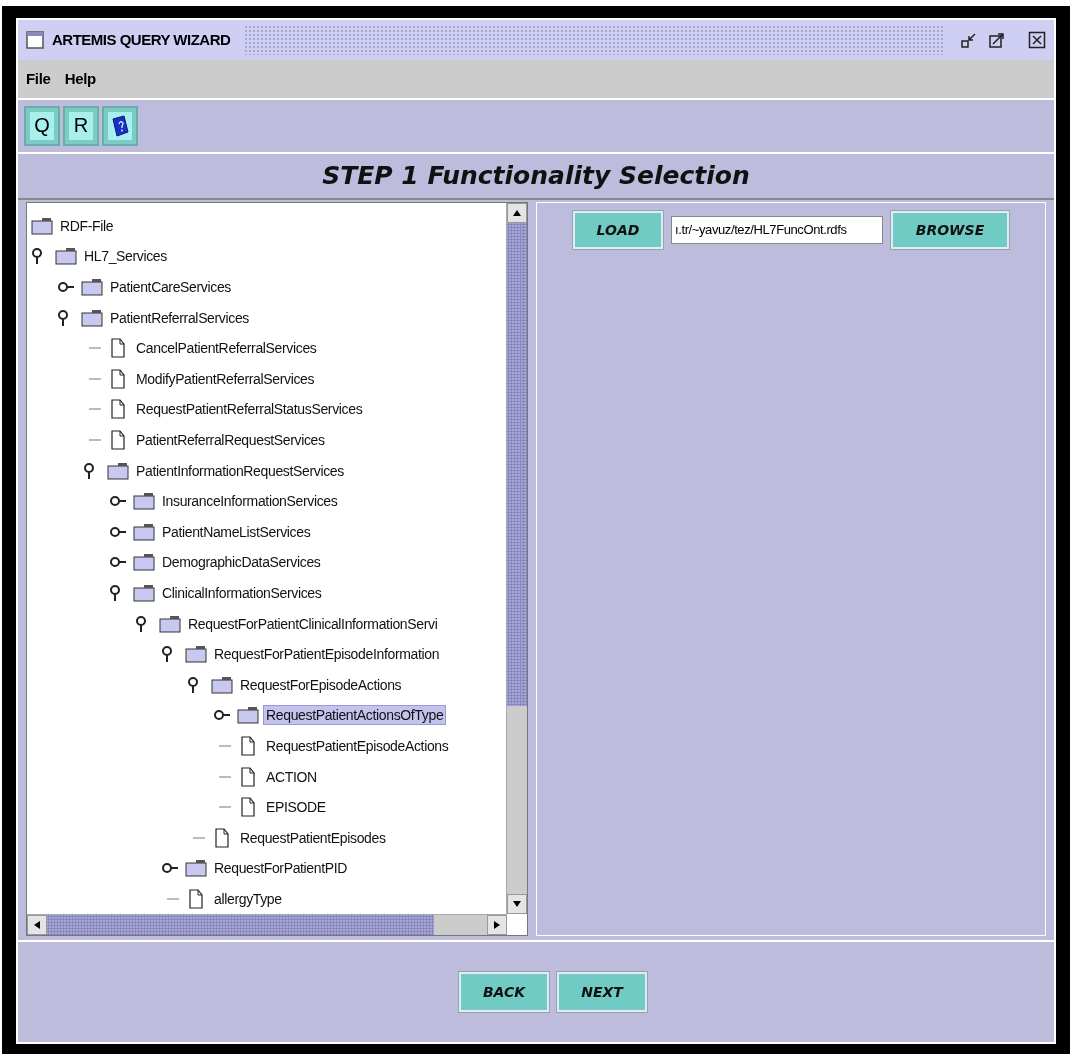 The width and height of the screenshot is (1083, 1060). What do you see at coordinates (170, 287) in the screenshot?
I see `tree-item: PatientCareServices` at bounding box center [170, 287].